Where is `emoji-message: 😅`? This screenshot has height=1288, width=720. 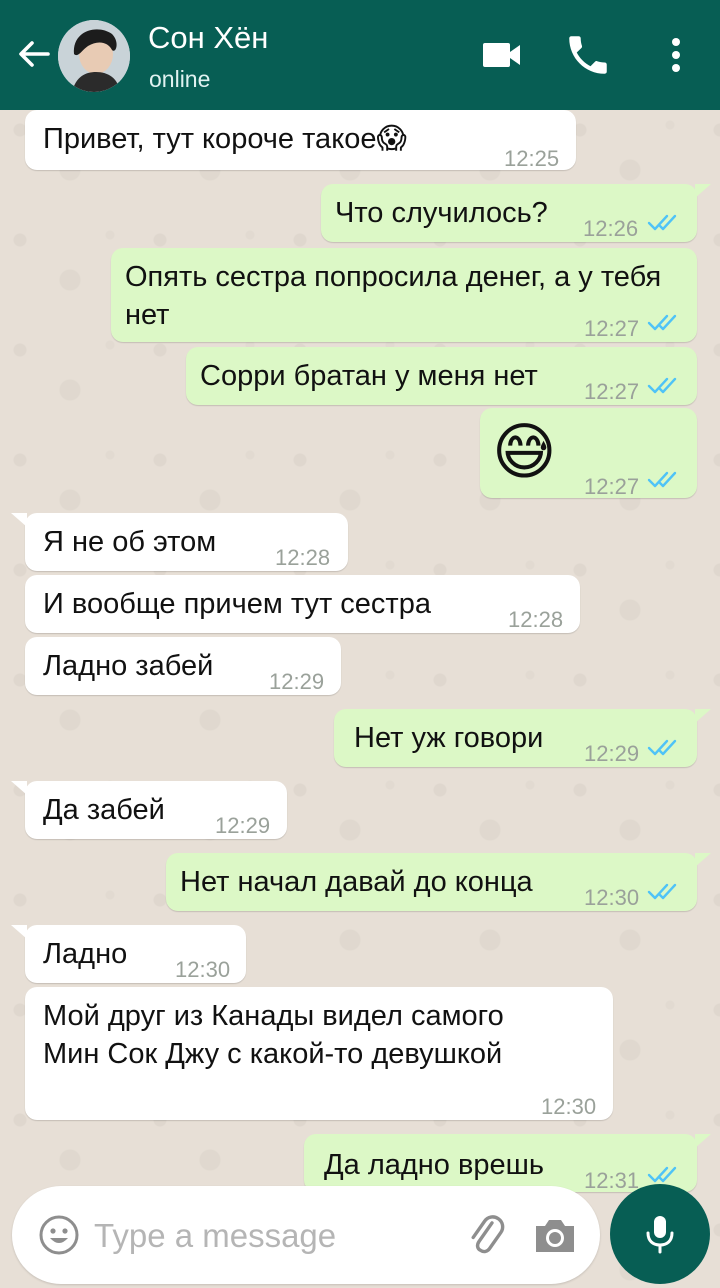 emoji-message: 😅 is located at coordinates (524, 452).